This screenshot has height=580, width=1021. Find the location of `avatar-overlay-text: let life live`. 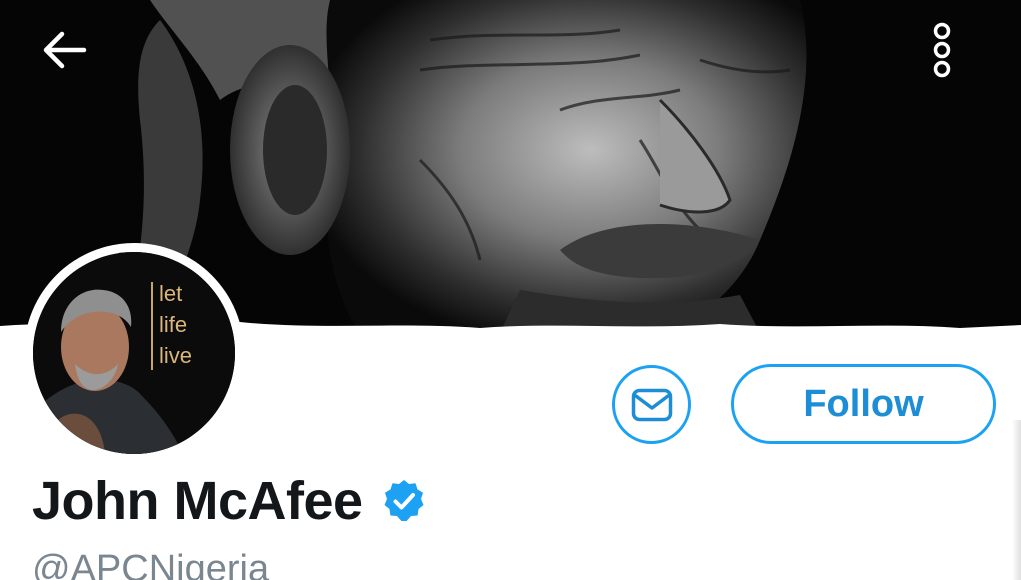

avatar-overlay-text: let life live is located at coordinates (175, 324).